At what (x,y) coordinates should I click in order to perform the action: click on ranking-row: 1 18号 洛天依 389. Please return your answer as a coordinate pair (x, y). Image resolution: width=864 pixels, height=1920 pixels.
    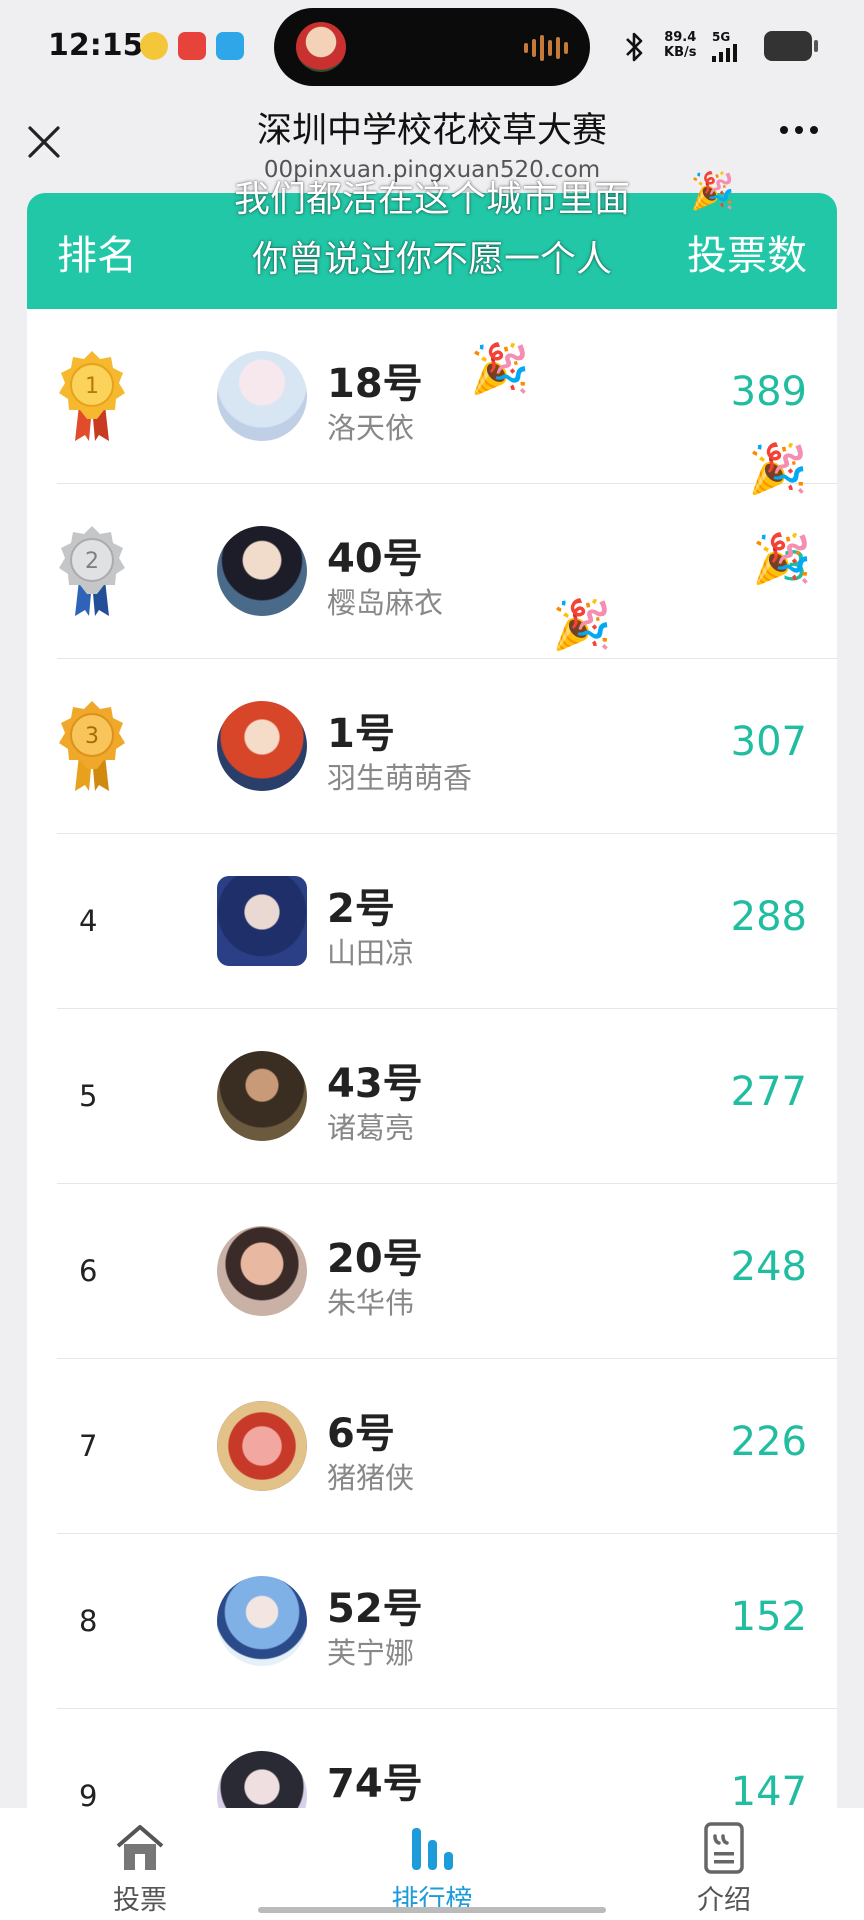
    Looking at the image, I should click on (432, 396).